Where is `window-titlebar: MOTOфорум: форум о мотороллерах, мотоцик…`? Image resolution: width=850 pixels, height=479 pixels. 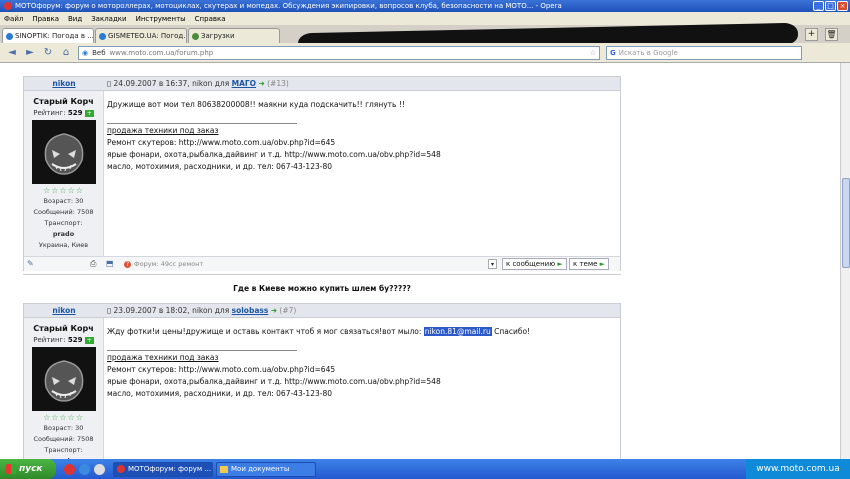 window-titlebar: MOTOфорум: форум о мотороллерах, мотоцик… is located at coordinates (425, 6).